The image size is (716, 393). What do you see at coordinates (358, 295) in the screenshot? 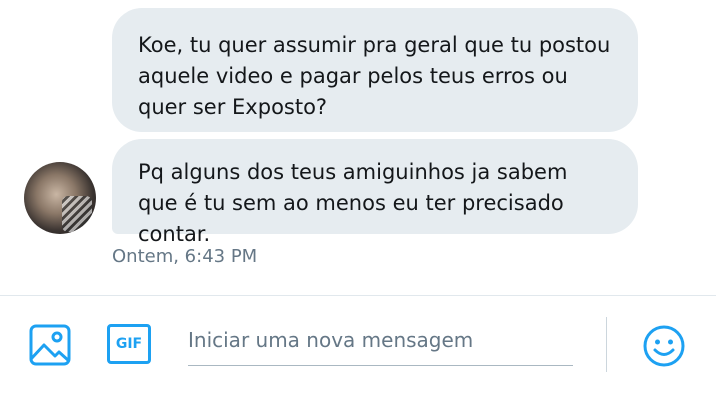
I see `composer-divider` at bounding box center [358, 295].